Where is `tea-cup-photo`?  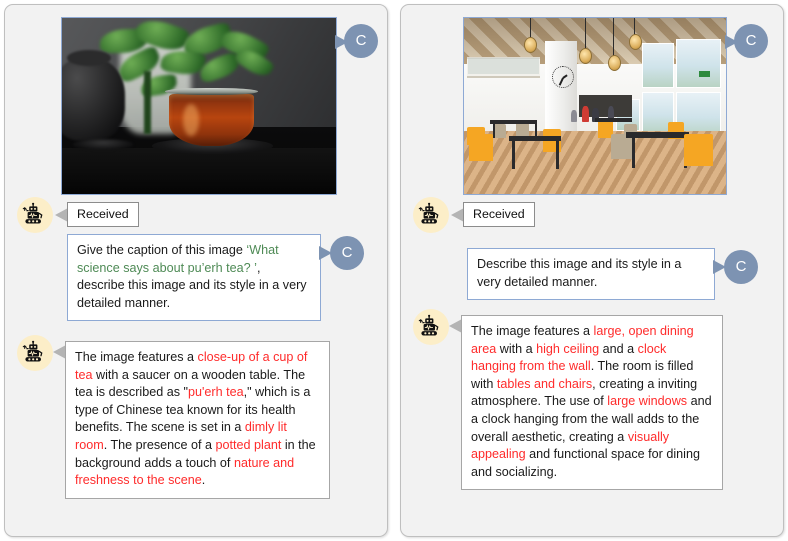 tea-cup-photo is located at coordinates (199, 106).